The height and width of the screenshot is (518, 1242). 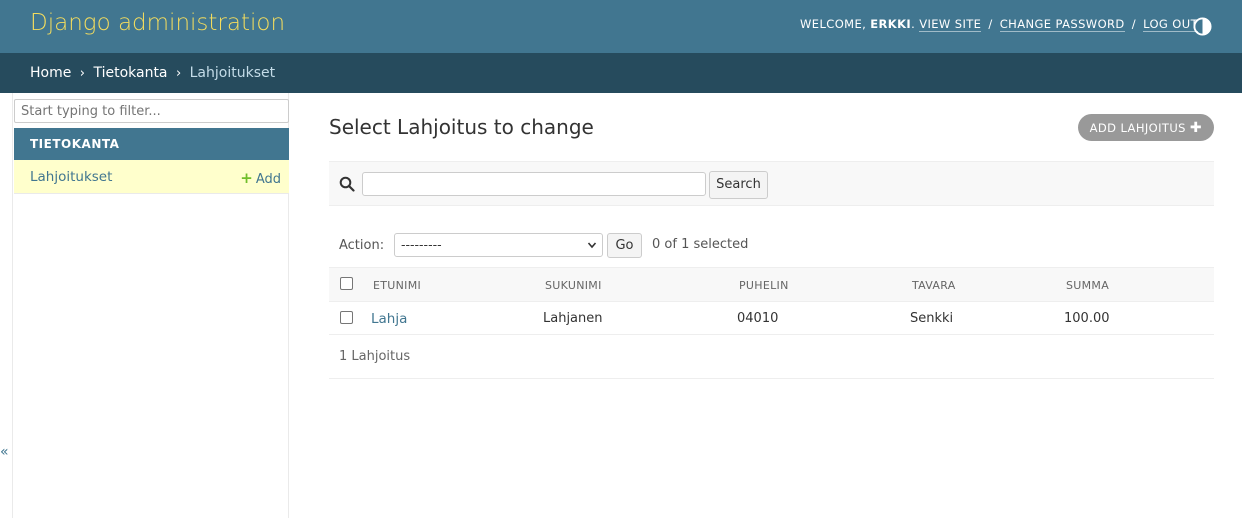 I want to click on breadcrumb-home: Home, so click(x=50, y=73).